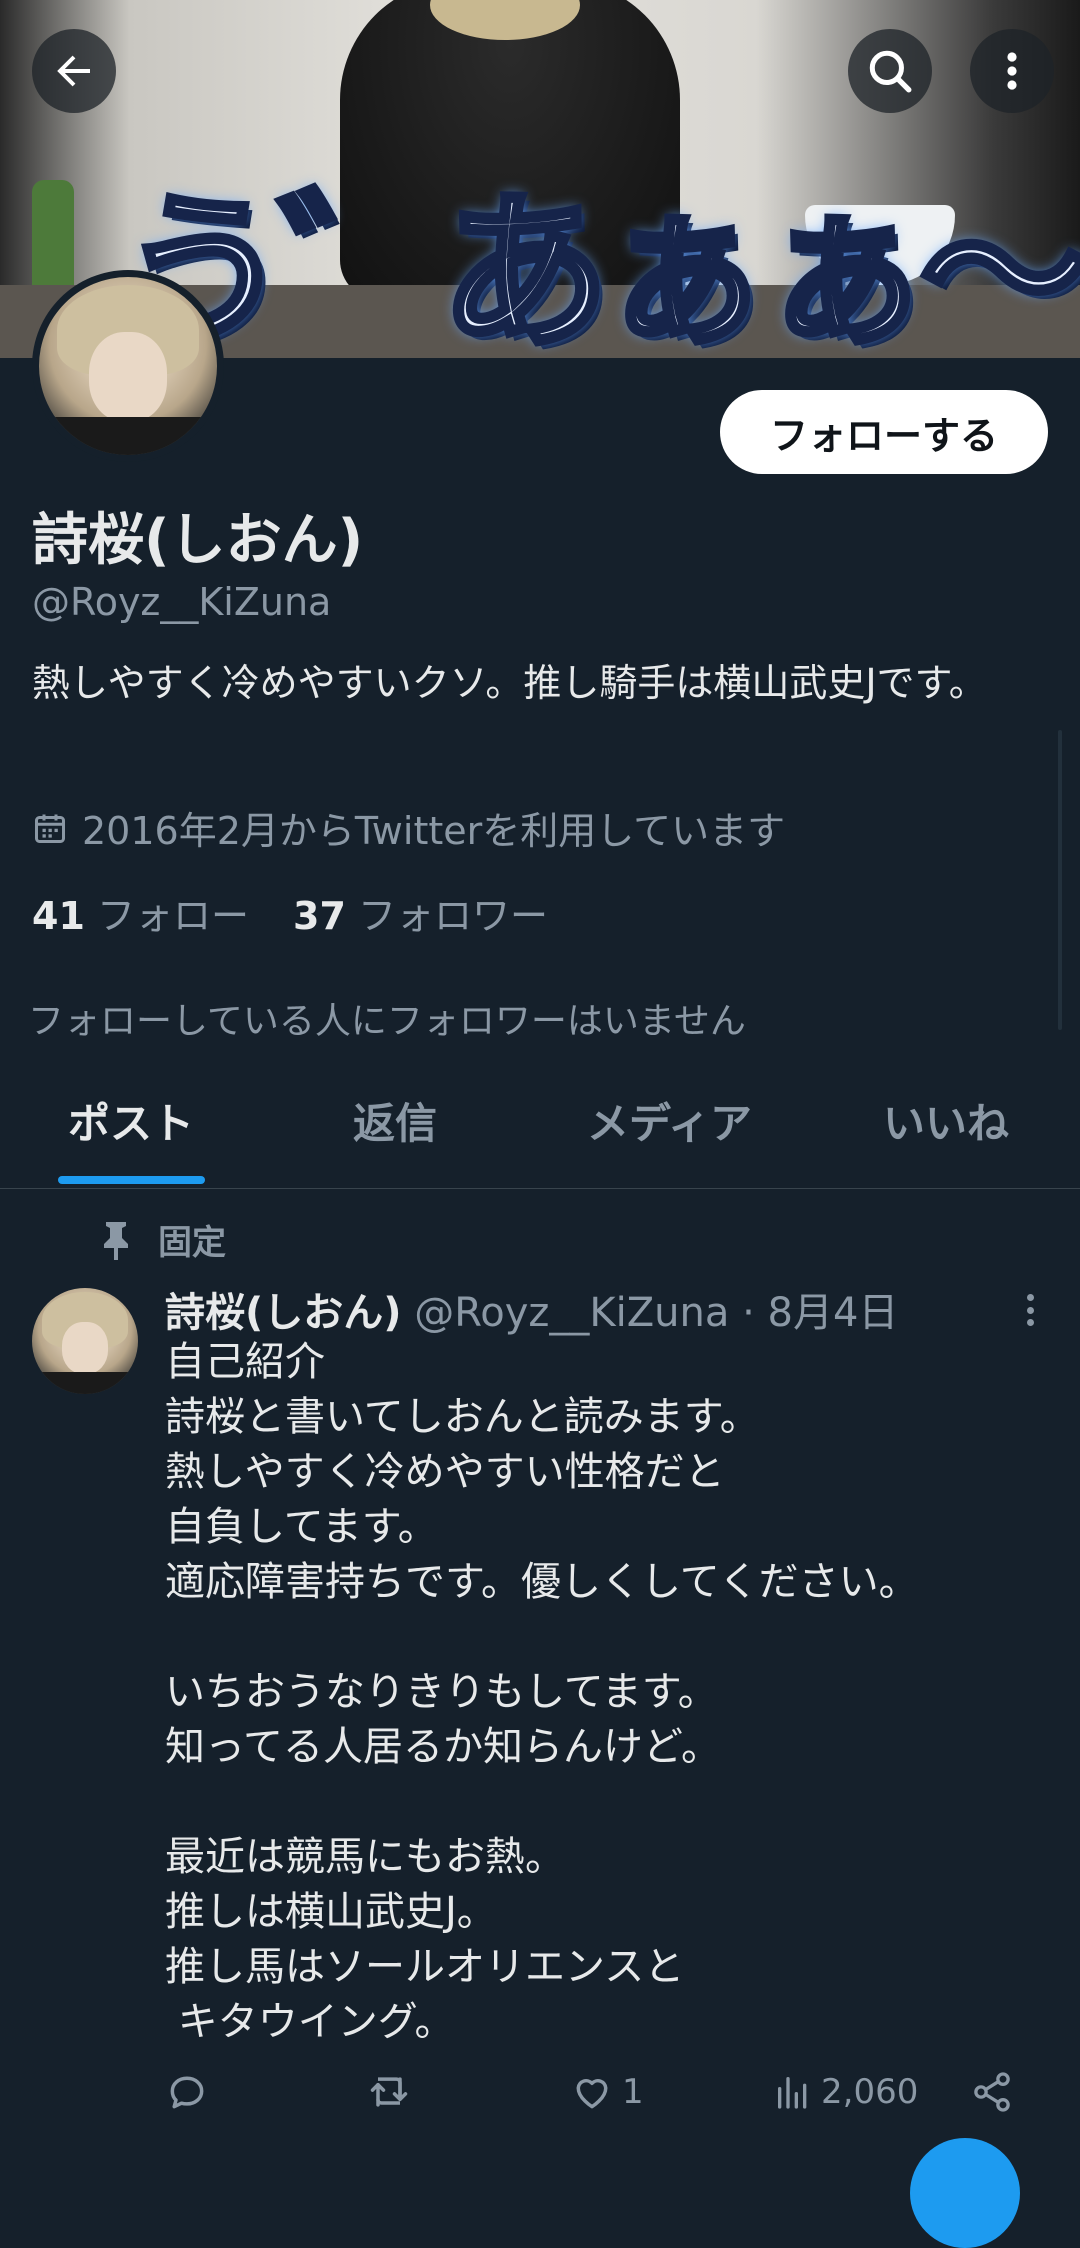  What do you see at coordinates (669, 1139) in the screenshot?
I see `tab-media: メディア` at bounding box center [669, 1139].